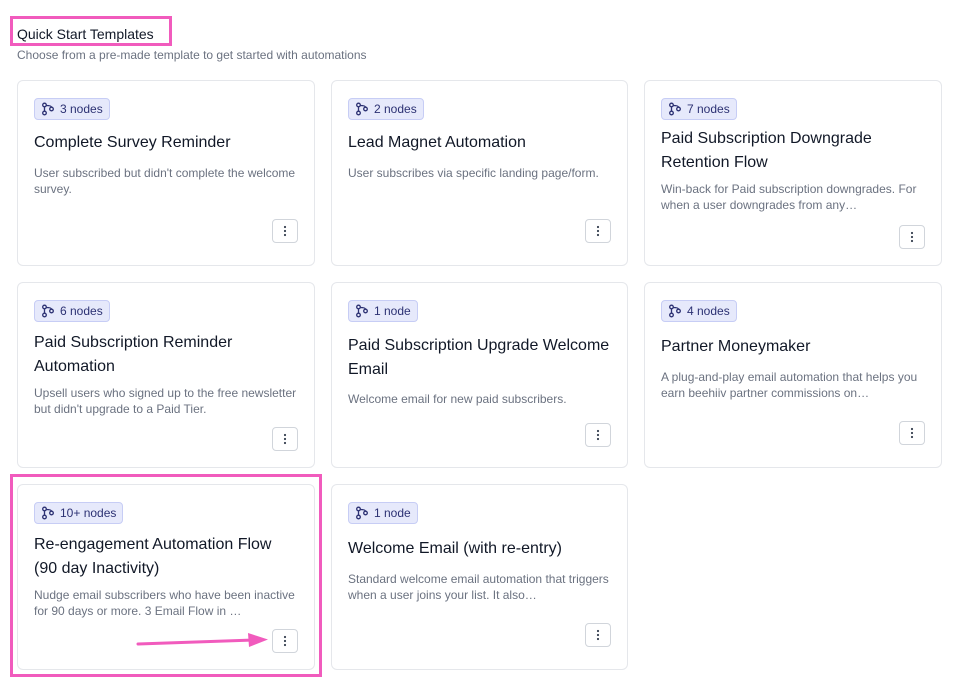 The height and width of the screenshot is (690, 971). What do you see at coordinates (133, 354) in the screenshot?
I see `card-title: Paid Subscription Reminder Automation` at bounding box center [133, 354].